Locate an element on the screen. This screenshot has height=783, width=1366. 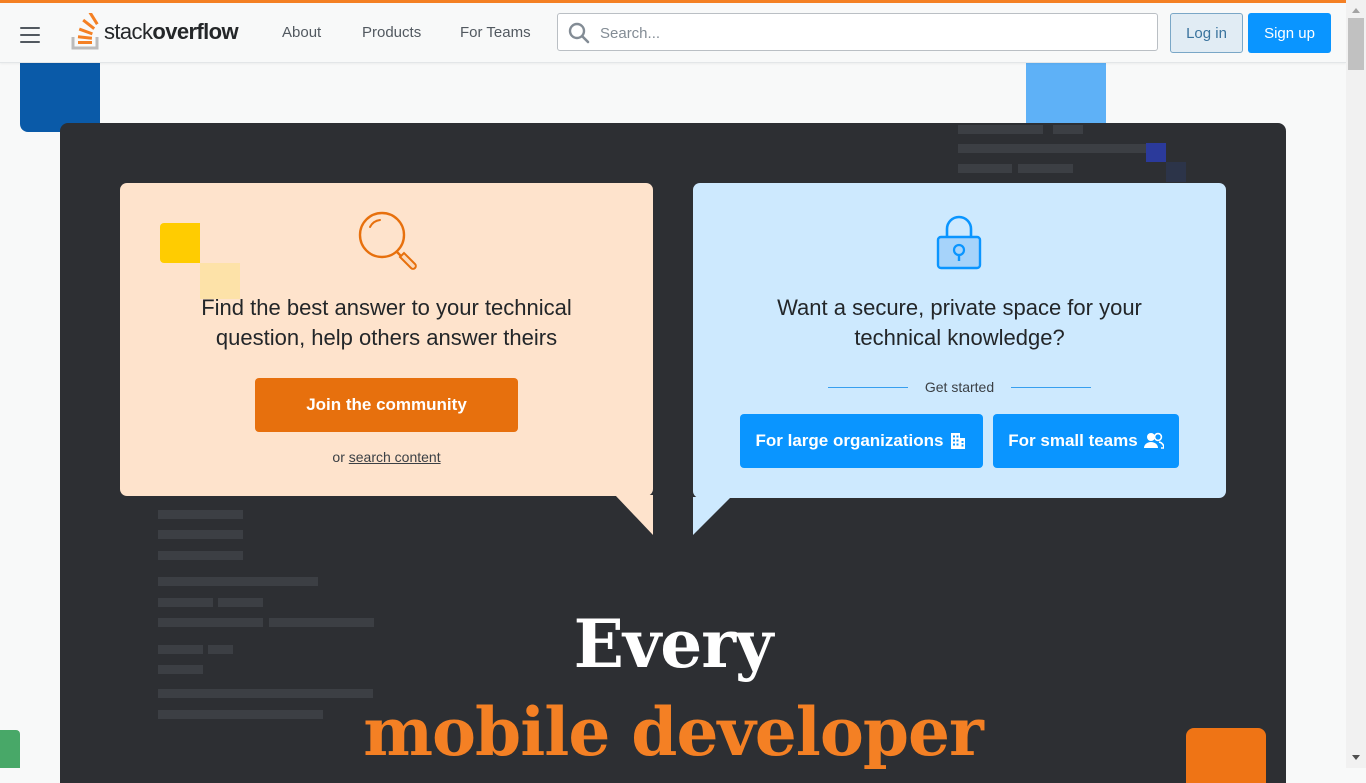
join-community-button: Join the community is located at coordinates (386, 405).